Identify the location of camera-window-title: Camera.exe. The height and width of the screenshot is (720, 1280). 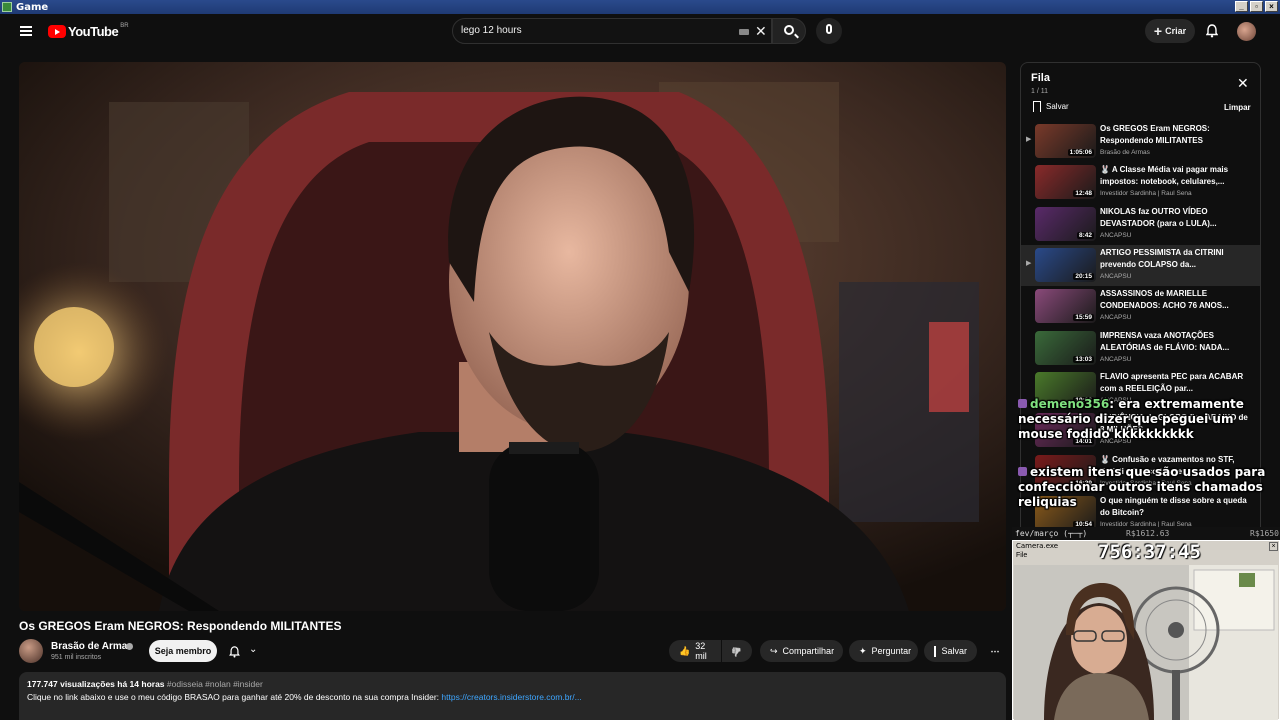
(1037, 546).